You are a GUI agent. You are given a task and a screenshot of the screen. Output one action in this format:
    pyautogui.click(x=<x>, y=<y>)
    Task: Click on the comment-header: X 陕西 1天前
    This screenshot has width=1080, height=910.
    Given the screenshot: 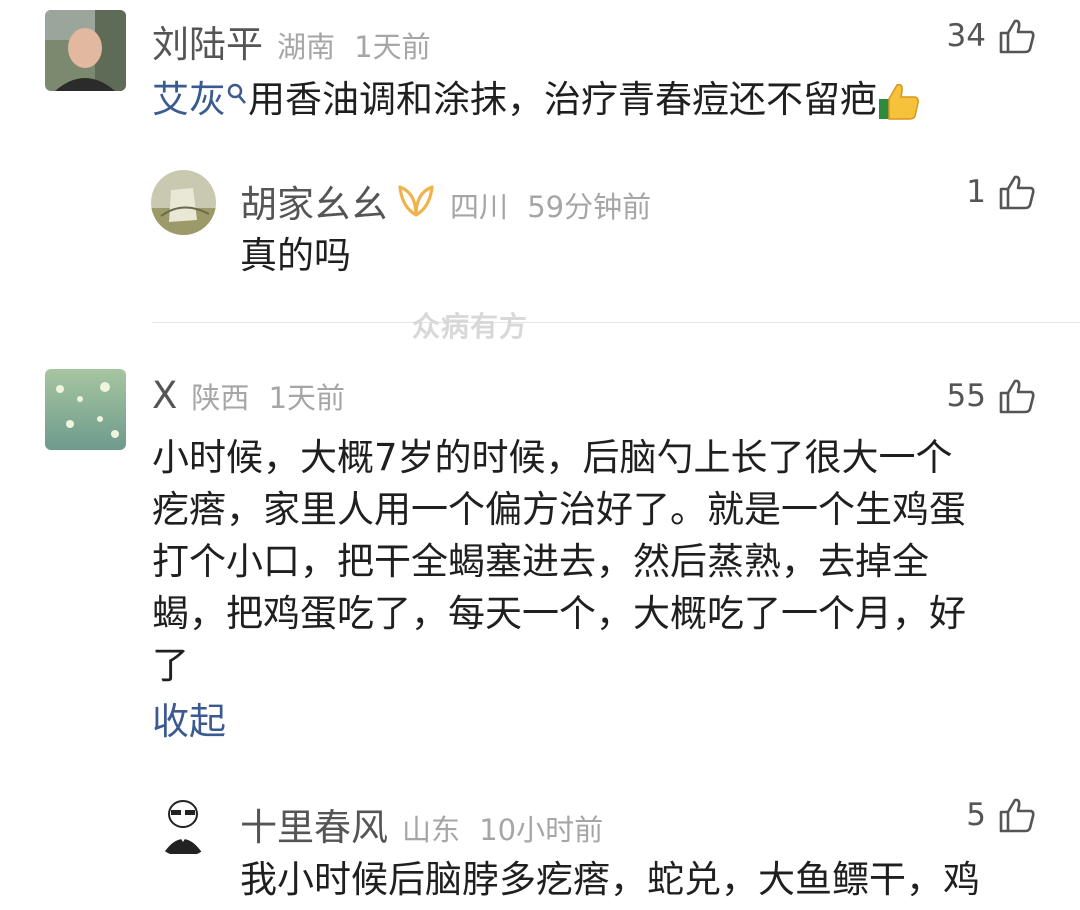 What is the action you would take?
    pyautogui.click(x=248, y=395)
    